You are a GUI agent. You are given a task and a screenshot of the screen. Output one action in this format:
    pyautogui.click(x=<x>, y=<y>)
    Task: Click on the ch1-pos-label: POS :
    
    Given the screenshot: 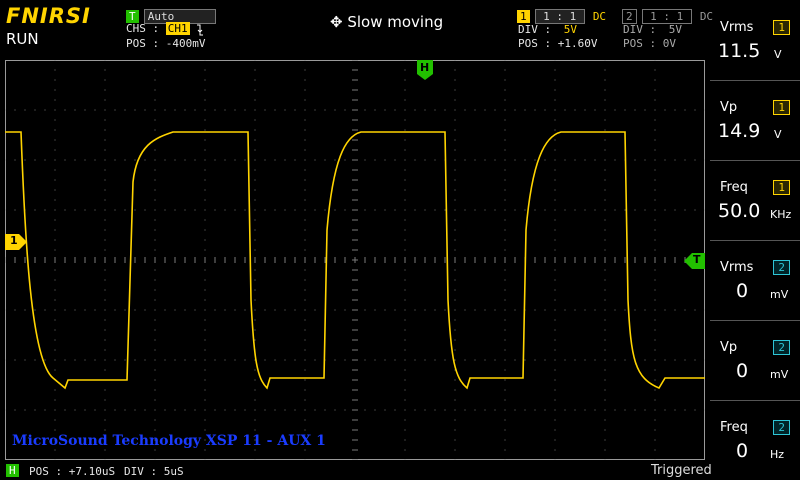 What is the action you would take?
    pyautogui.click(x=535, y=43)
    